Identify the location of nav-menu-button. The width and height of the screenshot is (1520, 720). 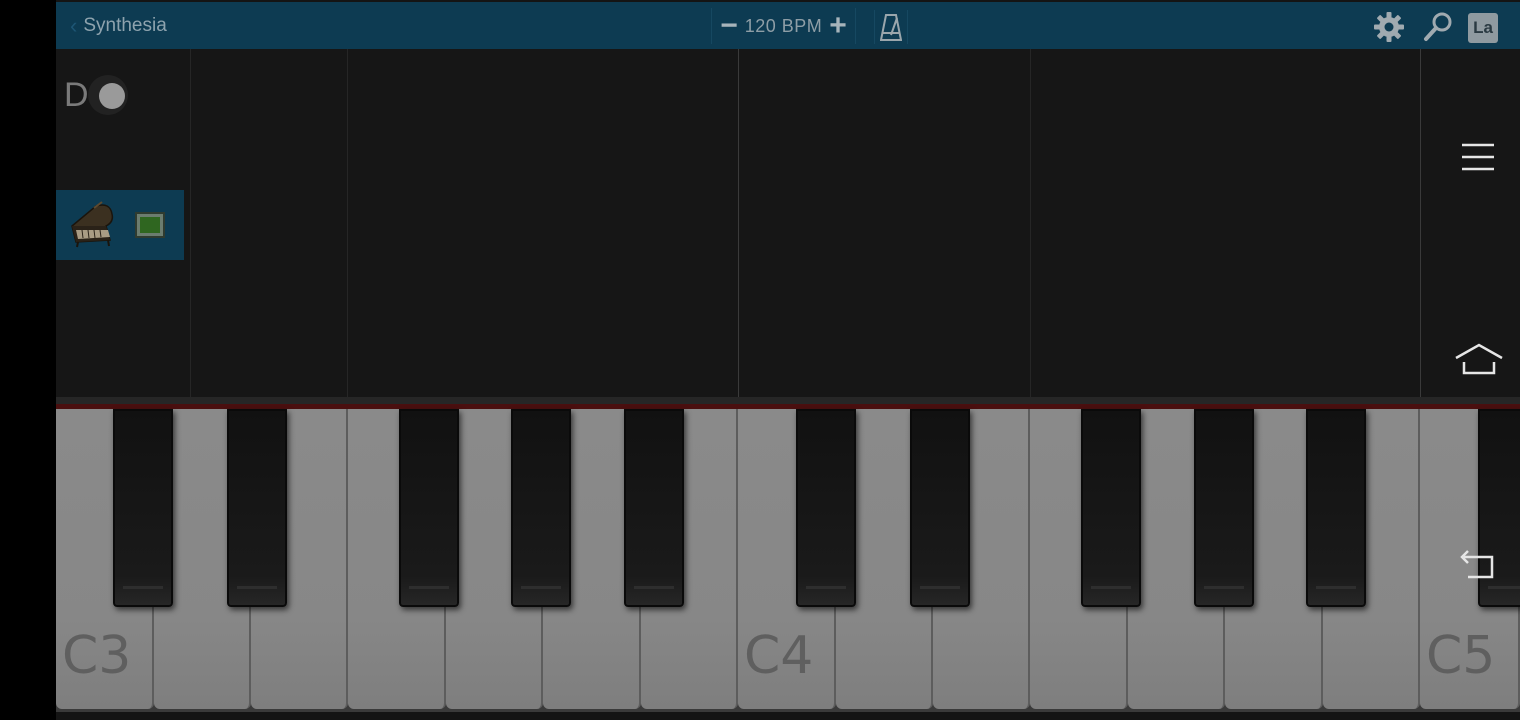
(1478, 157).